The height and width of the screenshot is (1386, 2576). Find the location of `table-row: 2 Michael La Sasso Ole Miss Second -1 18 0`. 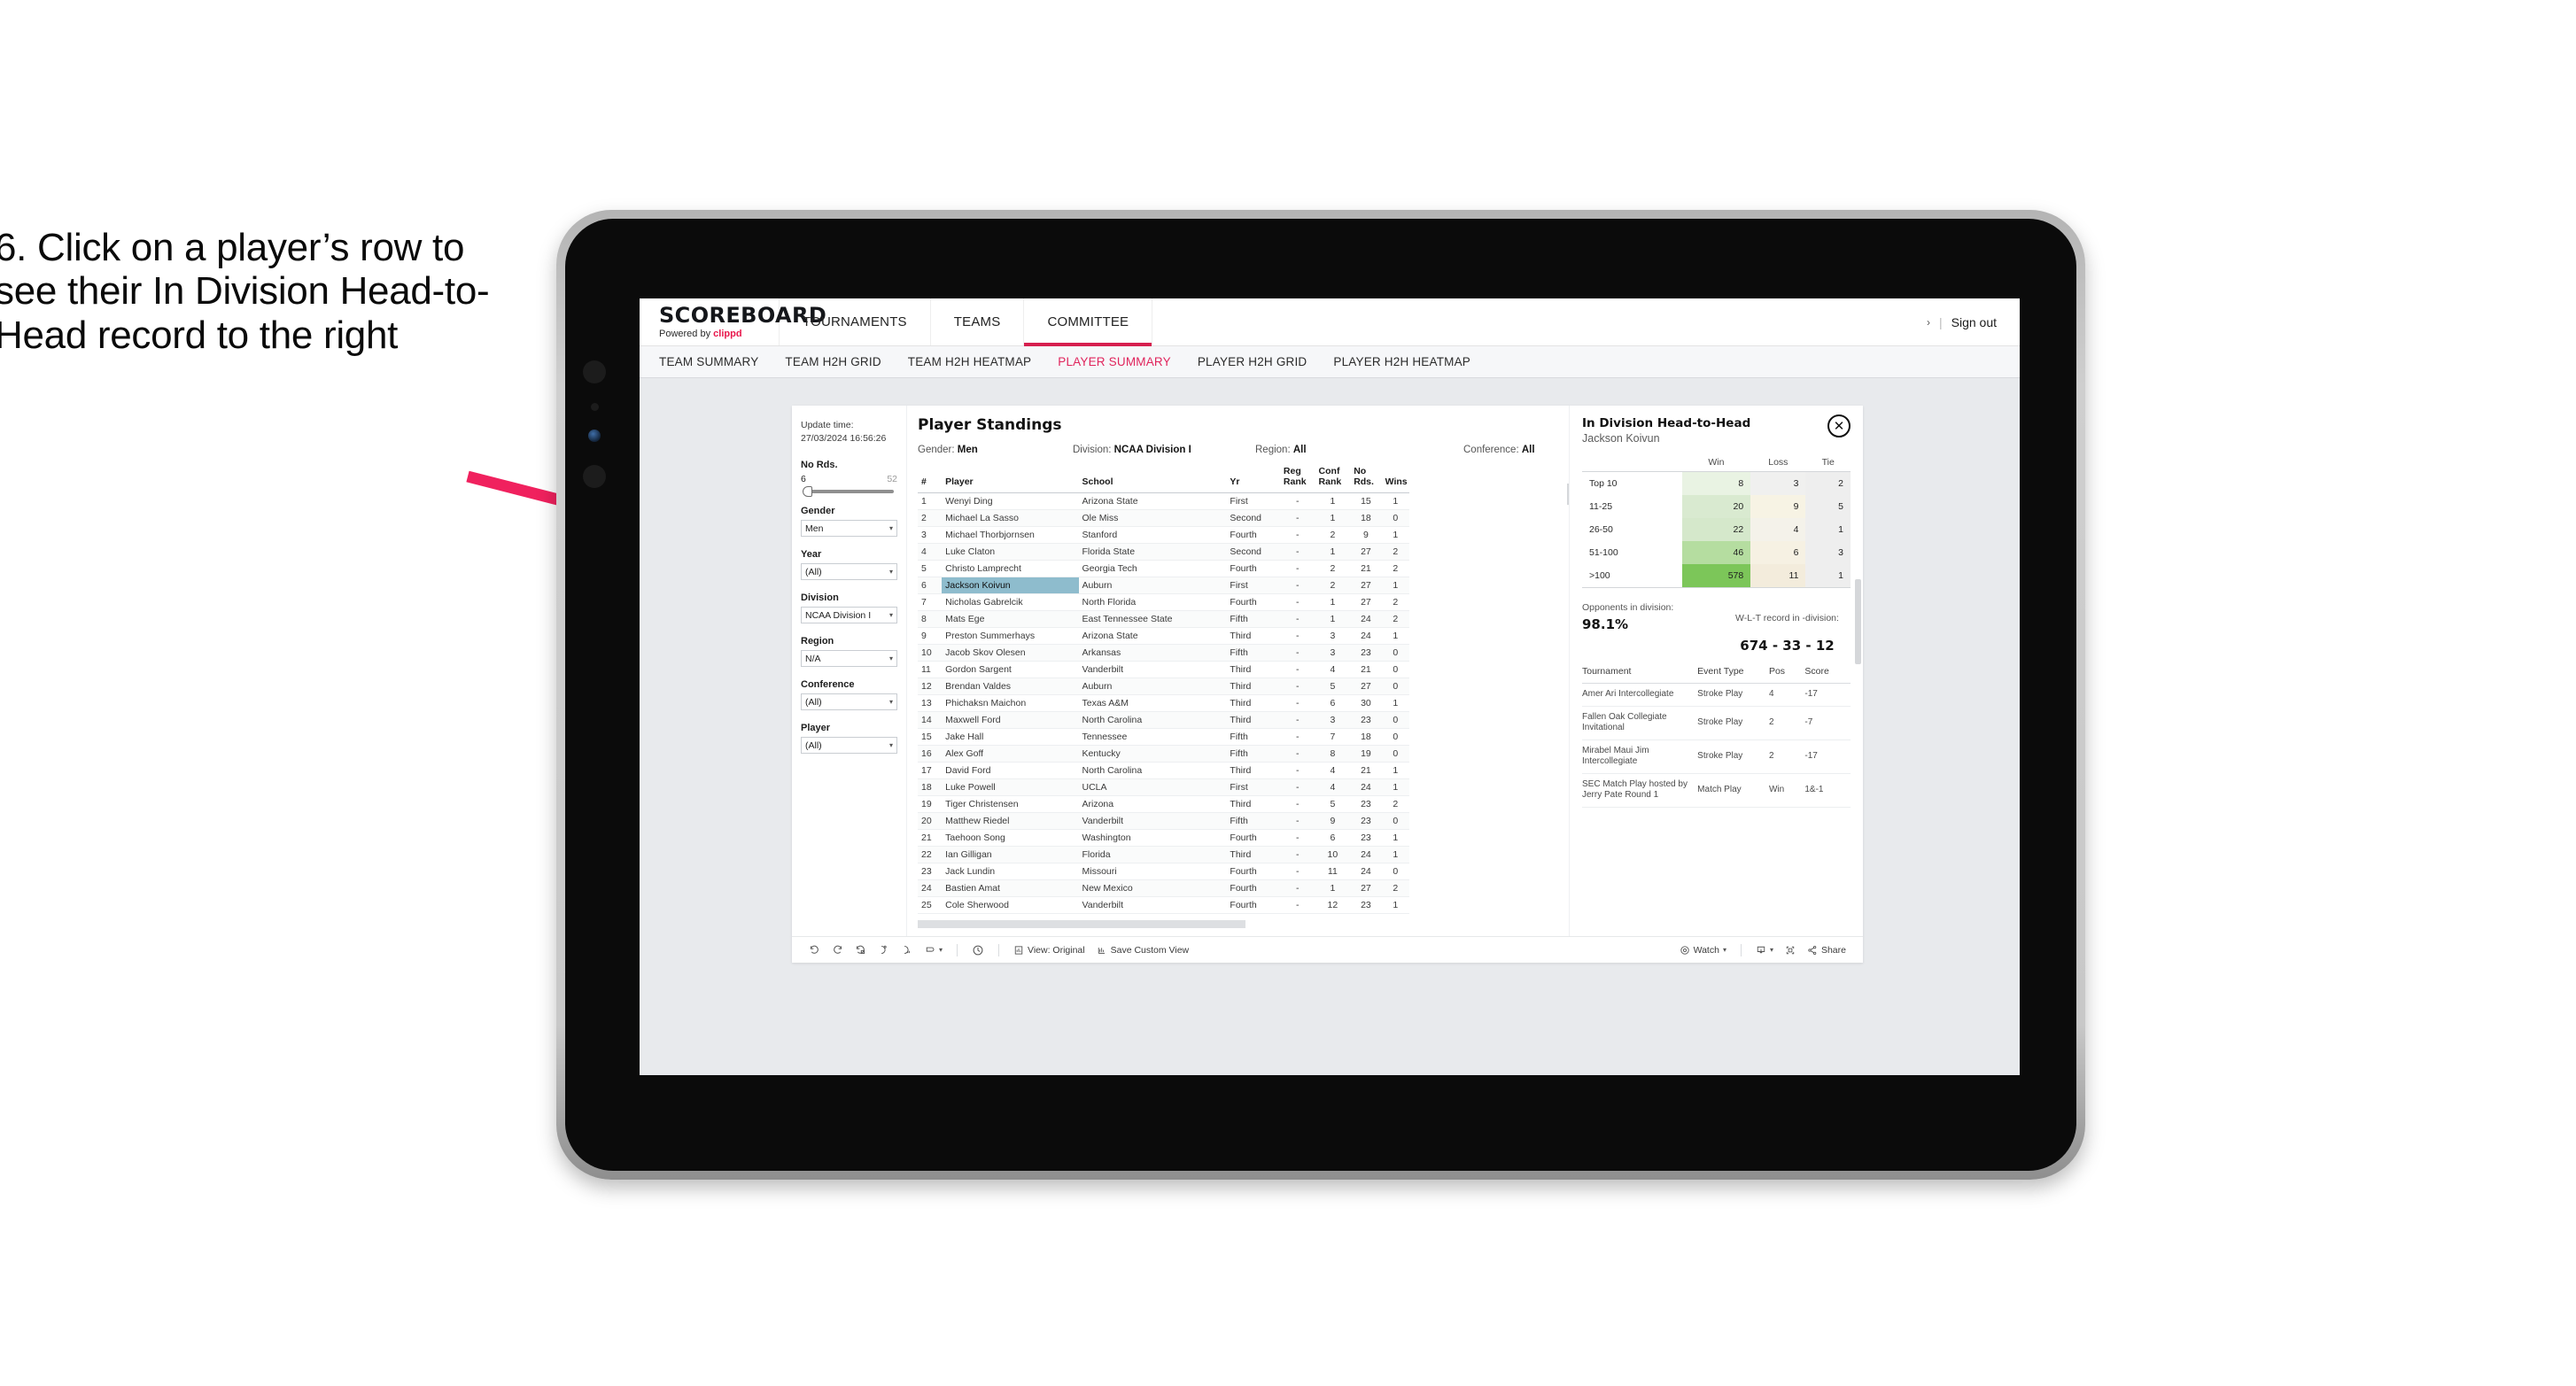

table-row: 2 Michael La Sasso Ole Miss Second -1 18 0 is located at coordinates (1163, 518).